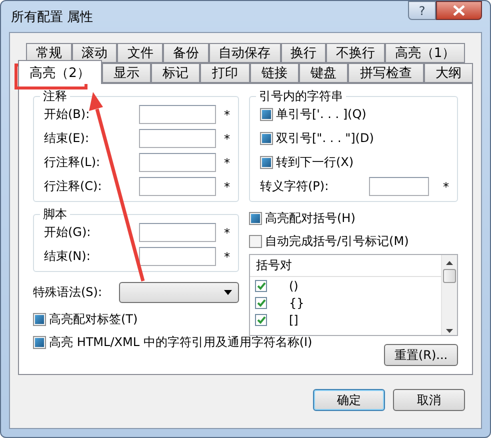 Image resolution: width=491 pixels, height=438 pixels. Describe the element at coordinates (386, 73) in the screenshot. I see `tab: 拼写检查` at that location.